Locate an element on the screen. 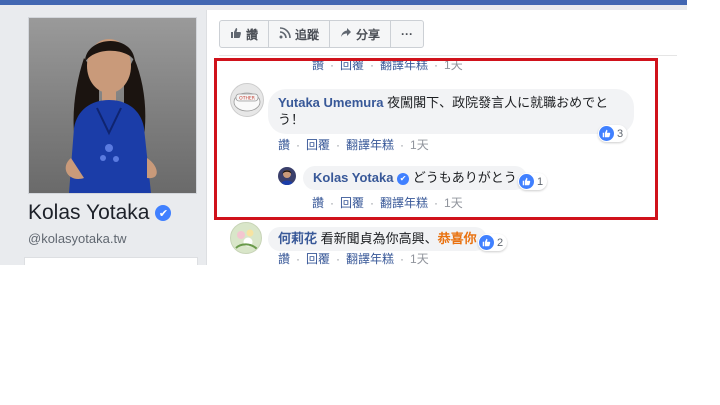 The width and height of the screenshot is (720, 405). like-page-label: 讚 is located at coordinates (252, 34).